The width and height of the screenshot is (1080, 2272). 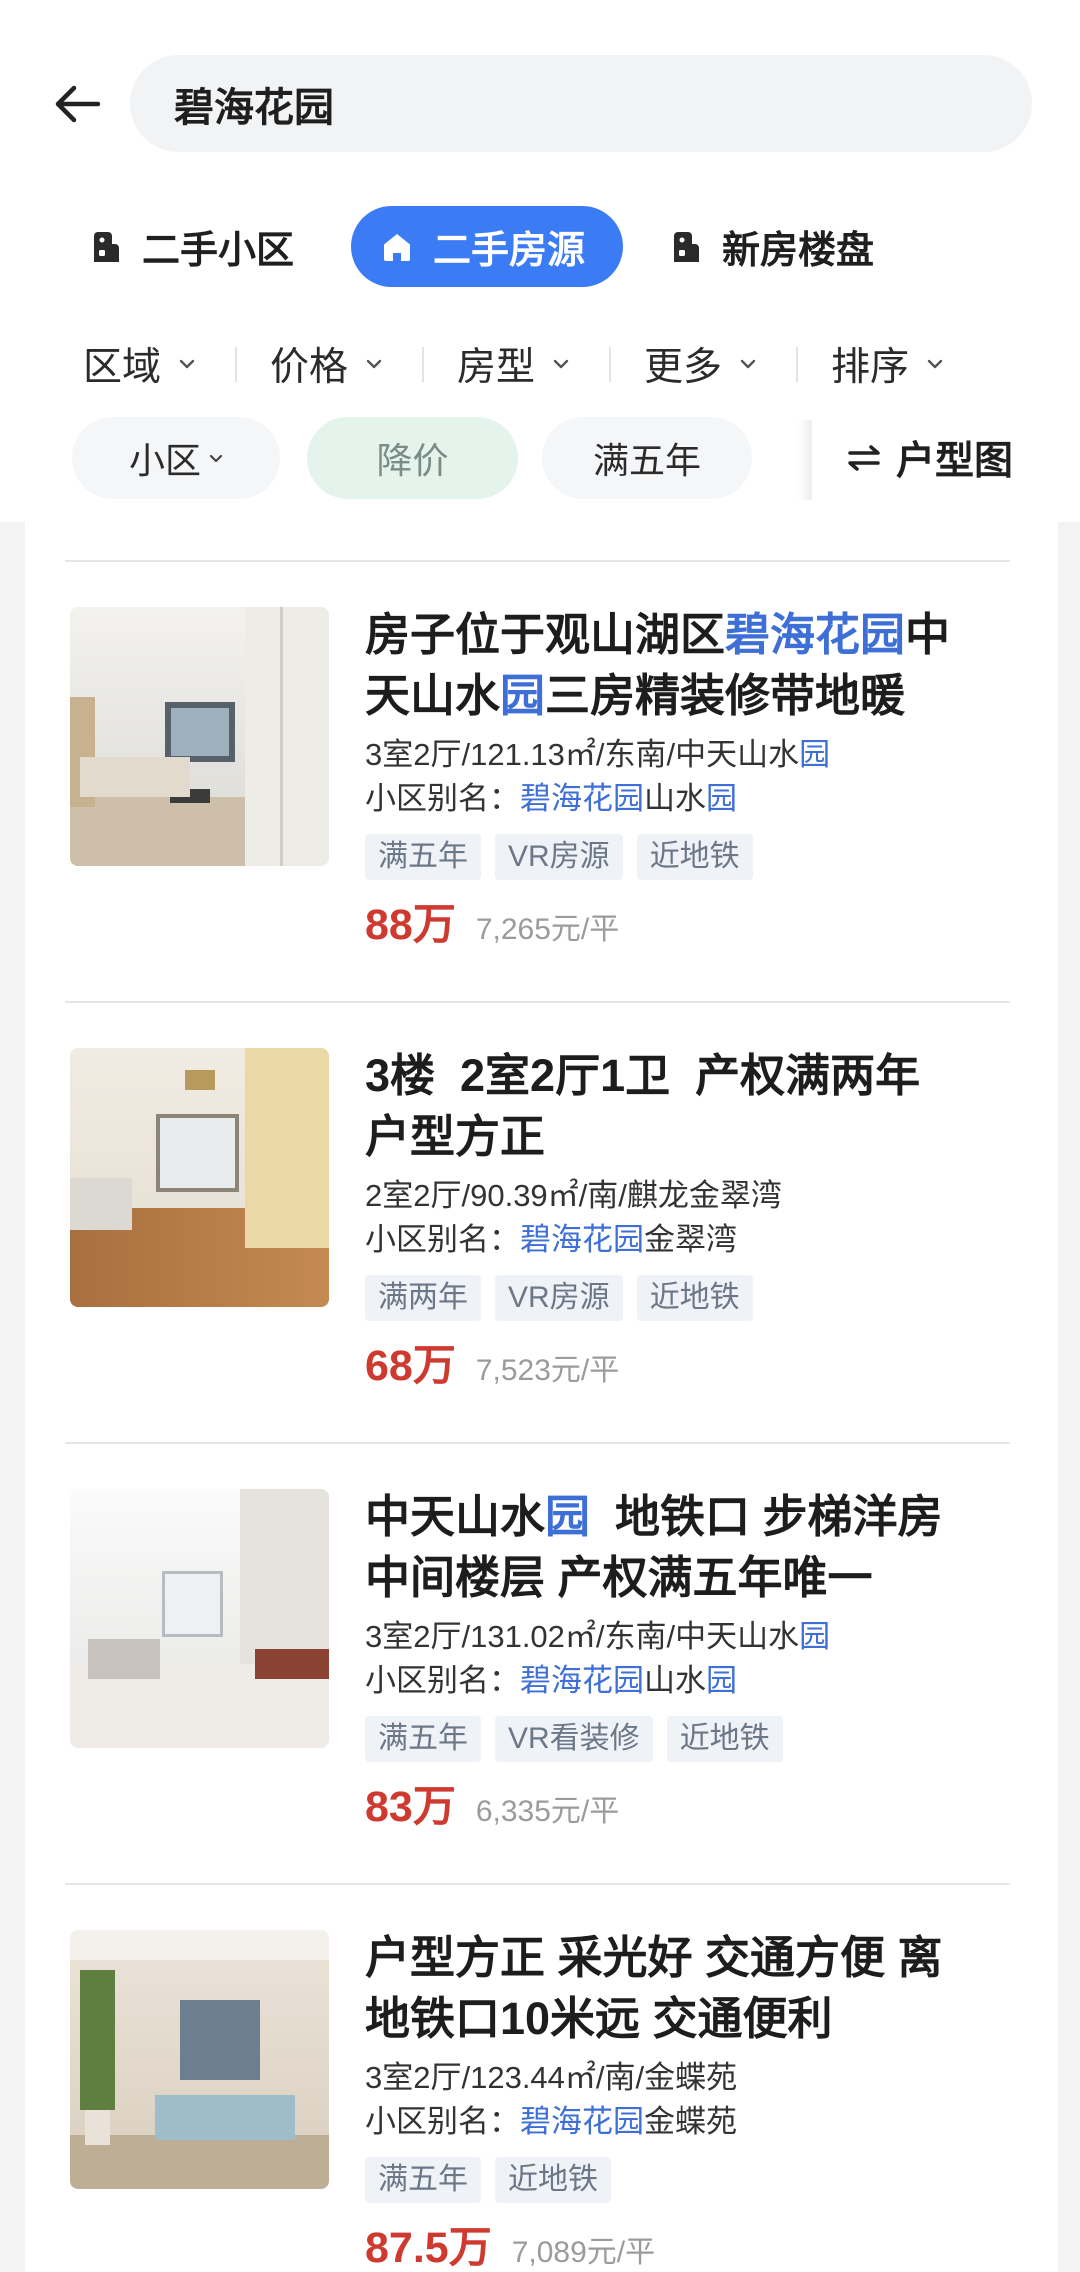 I want to click on search-query: 碧海花园, so click(x=254, y=107).